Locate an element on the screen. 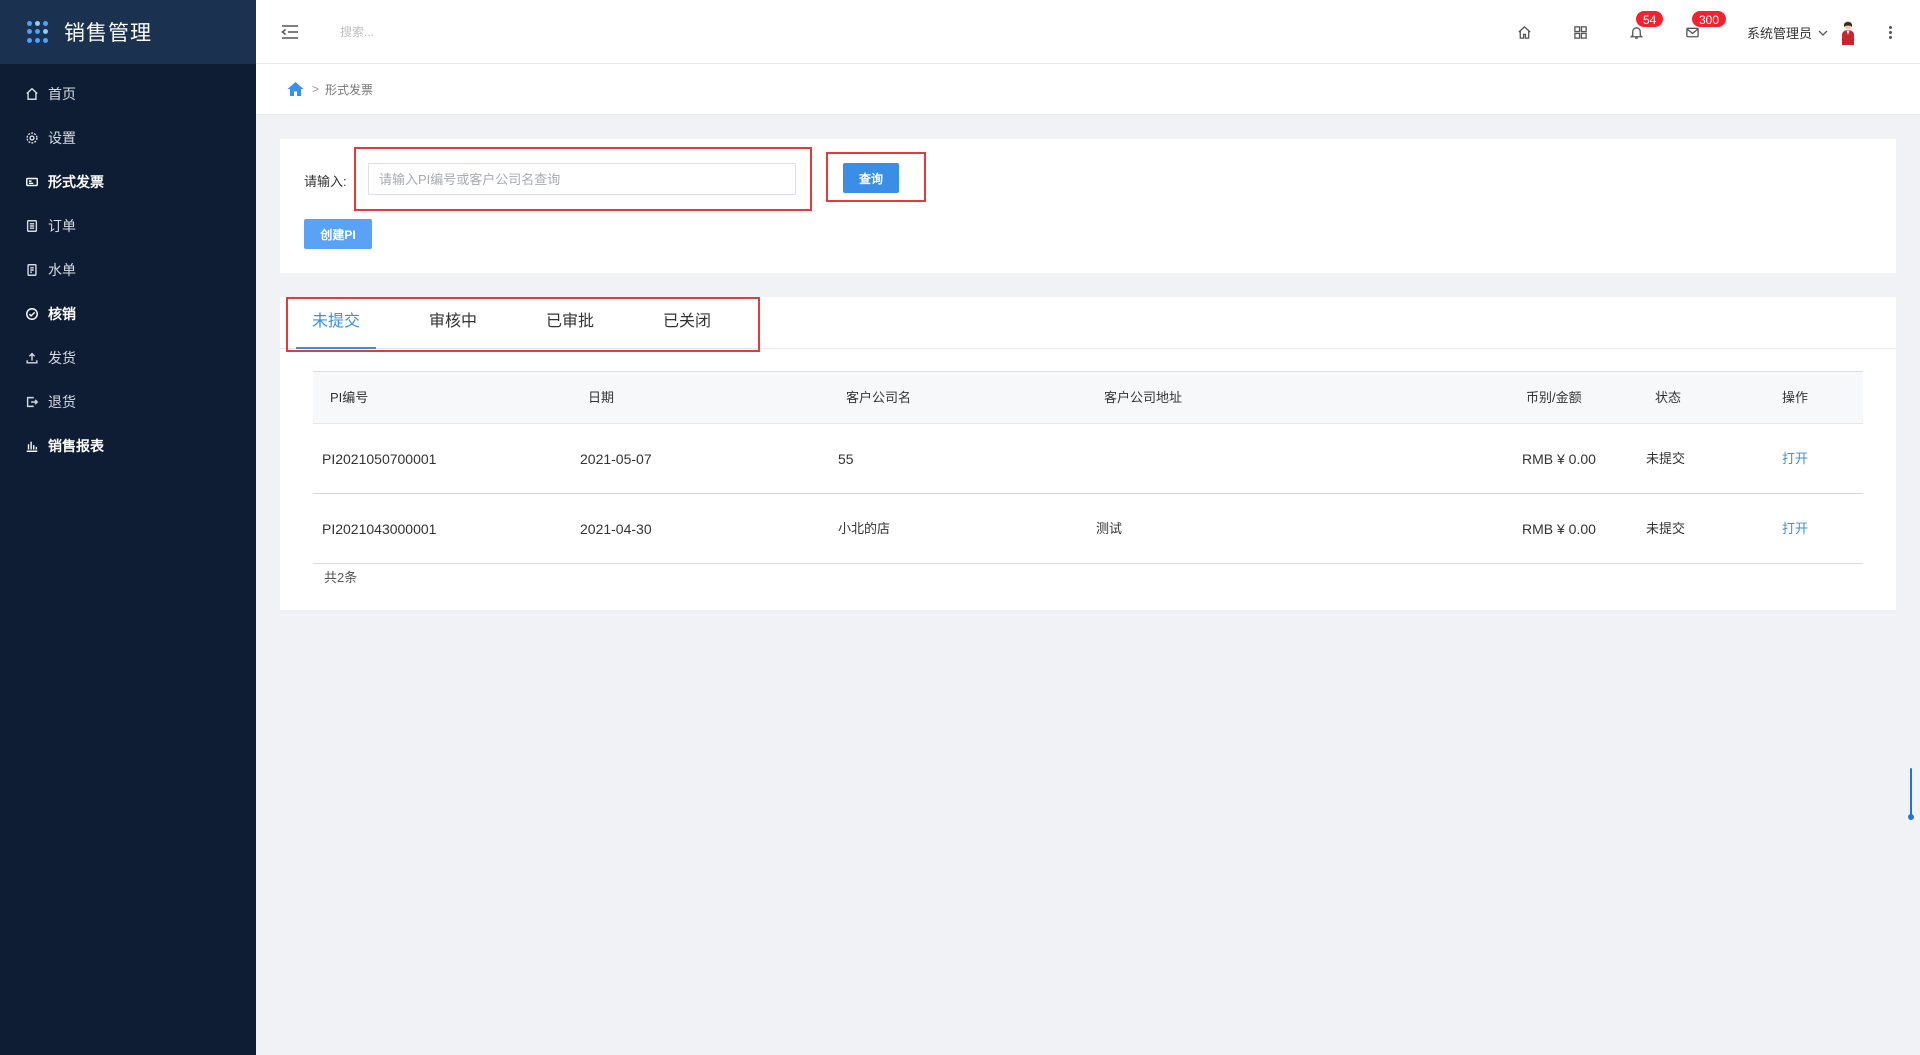  header-search-input is located at coordinates (440, 31).